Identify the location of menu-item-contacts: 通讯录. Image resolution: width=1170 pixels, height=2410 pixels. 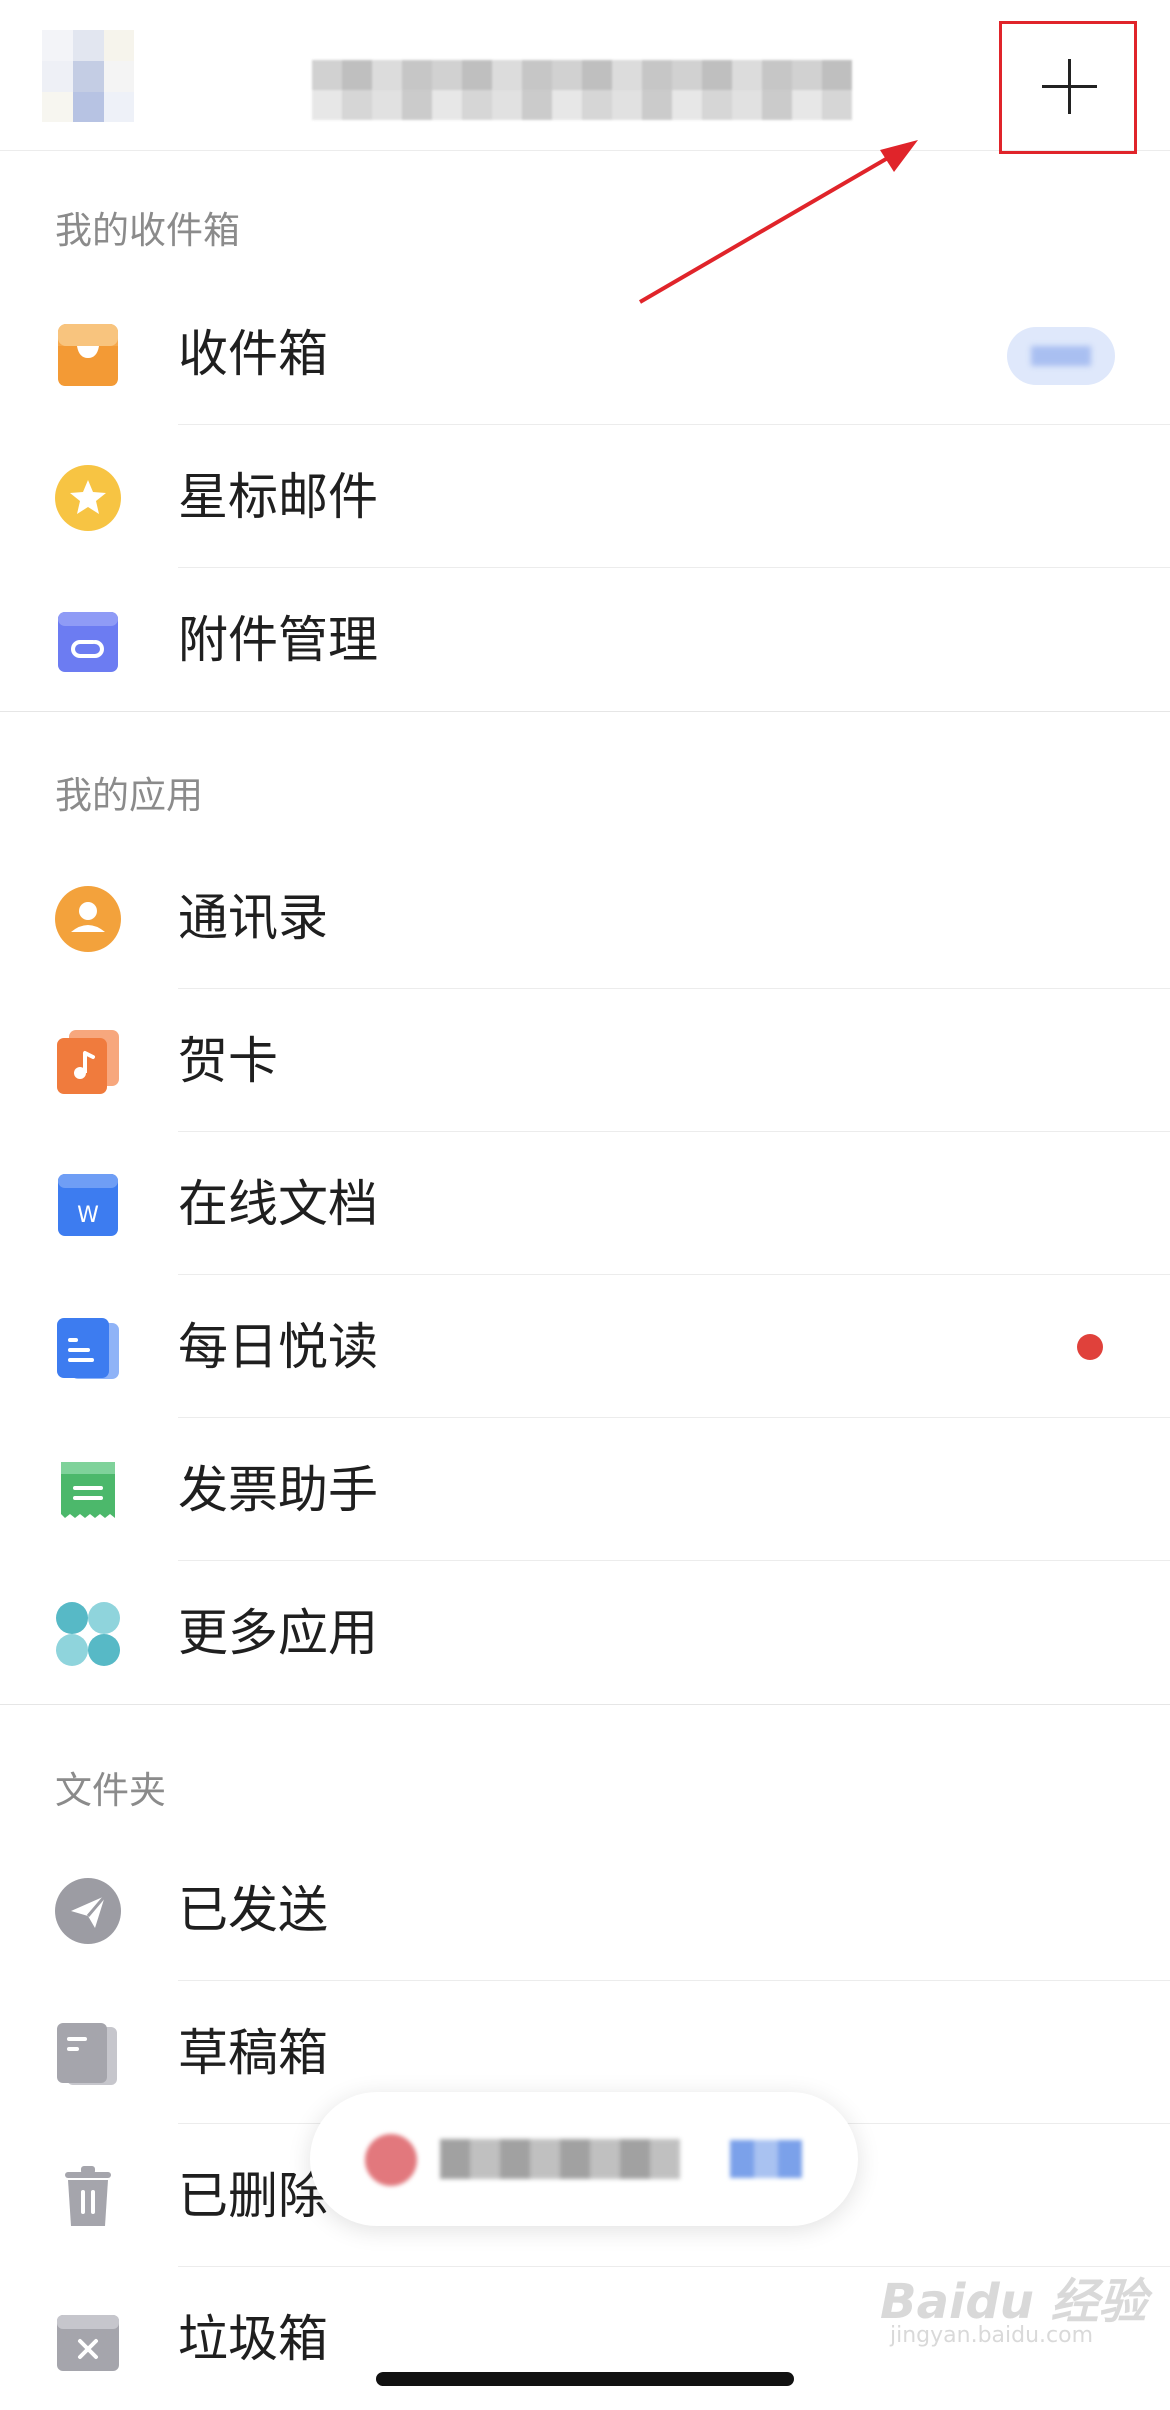
(585, 917).